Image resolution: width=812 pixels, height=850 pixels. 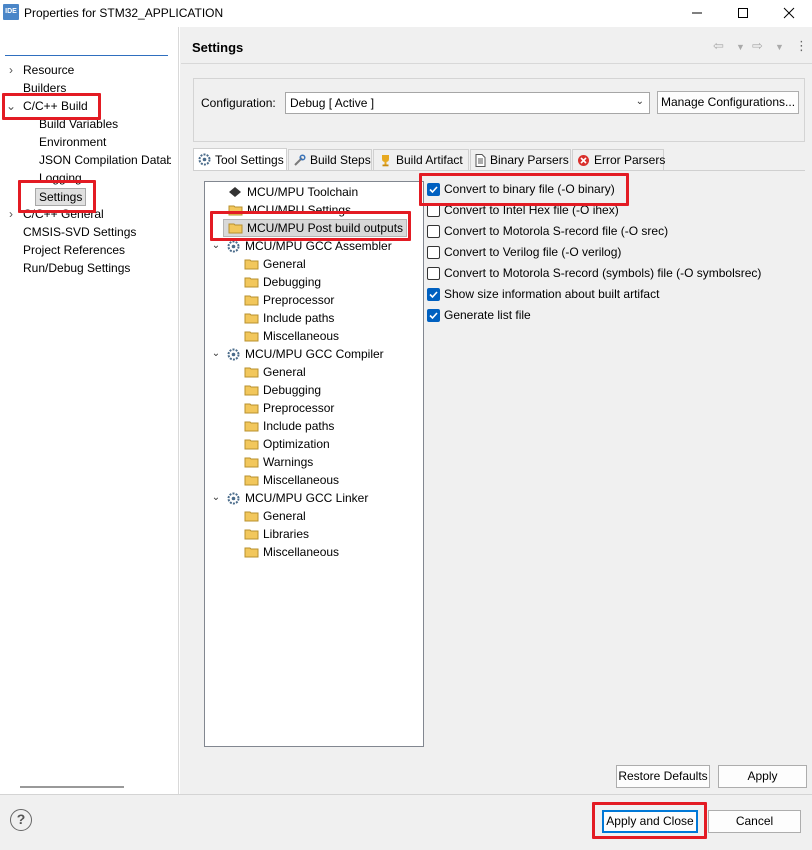 What do you see at coordinates (779, 51) in the screenshot?
I see `forward-dropdown-icon: ▼` at bounding box center [779, 51].